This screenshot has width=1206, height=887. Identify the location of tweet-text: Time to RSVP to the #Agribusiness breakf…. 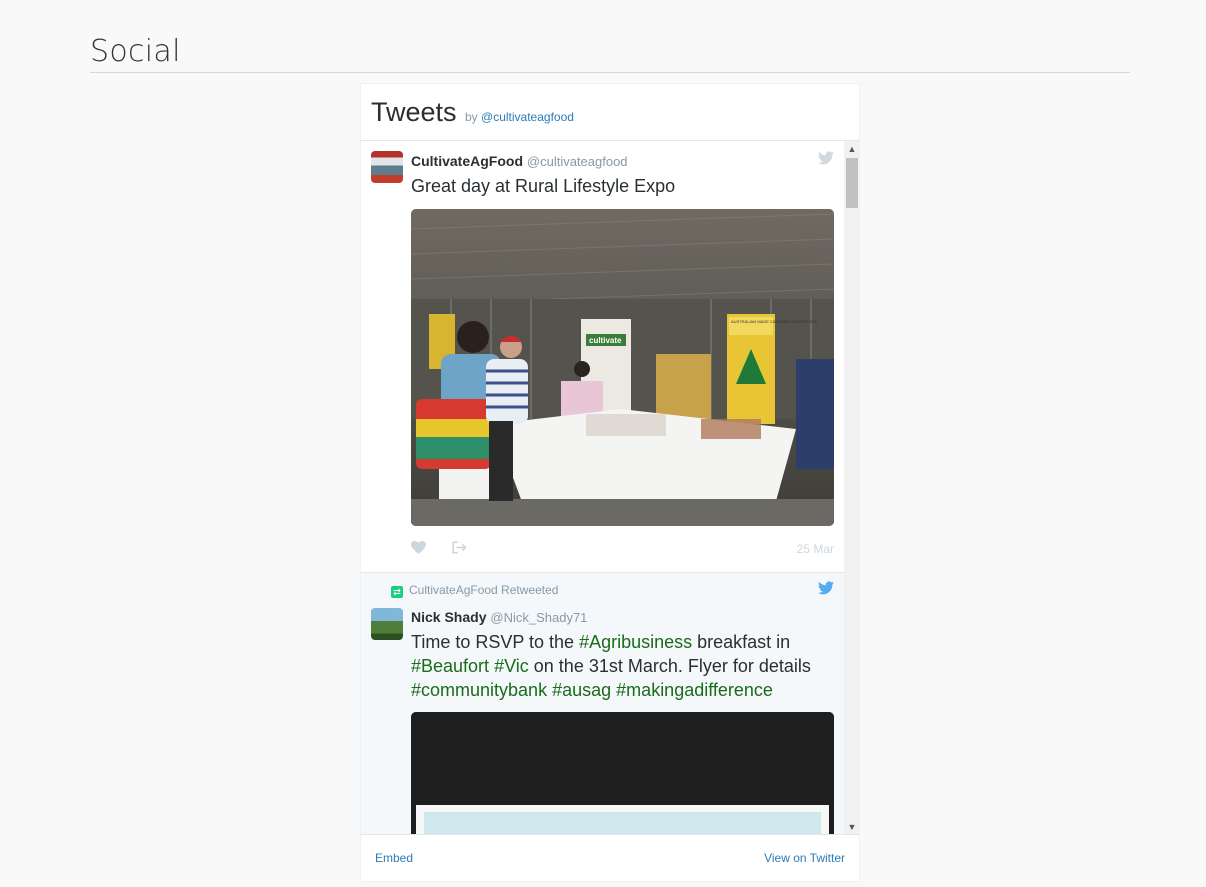
(621, 666).